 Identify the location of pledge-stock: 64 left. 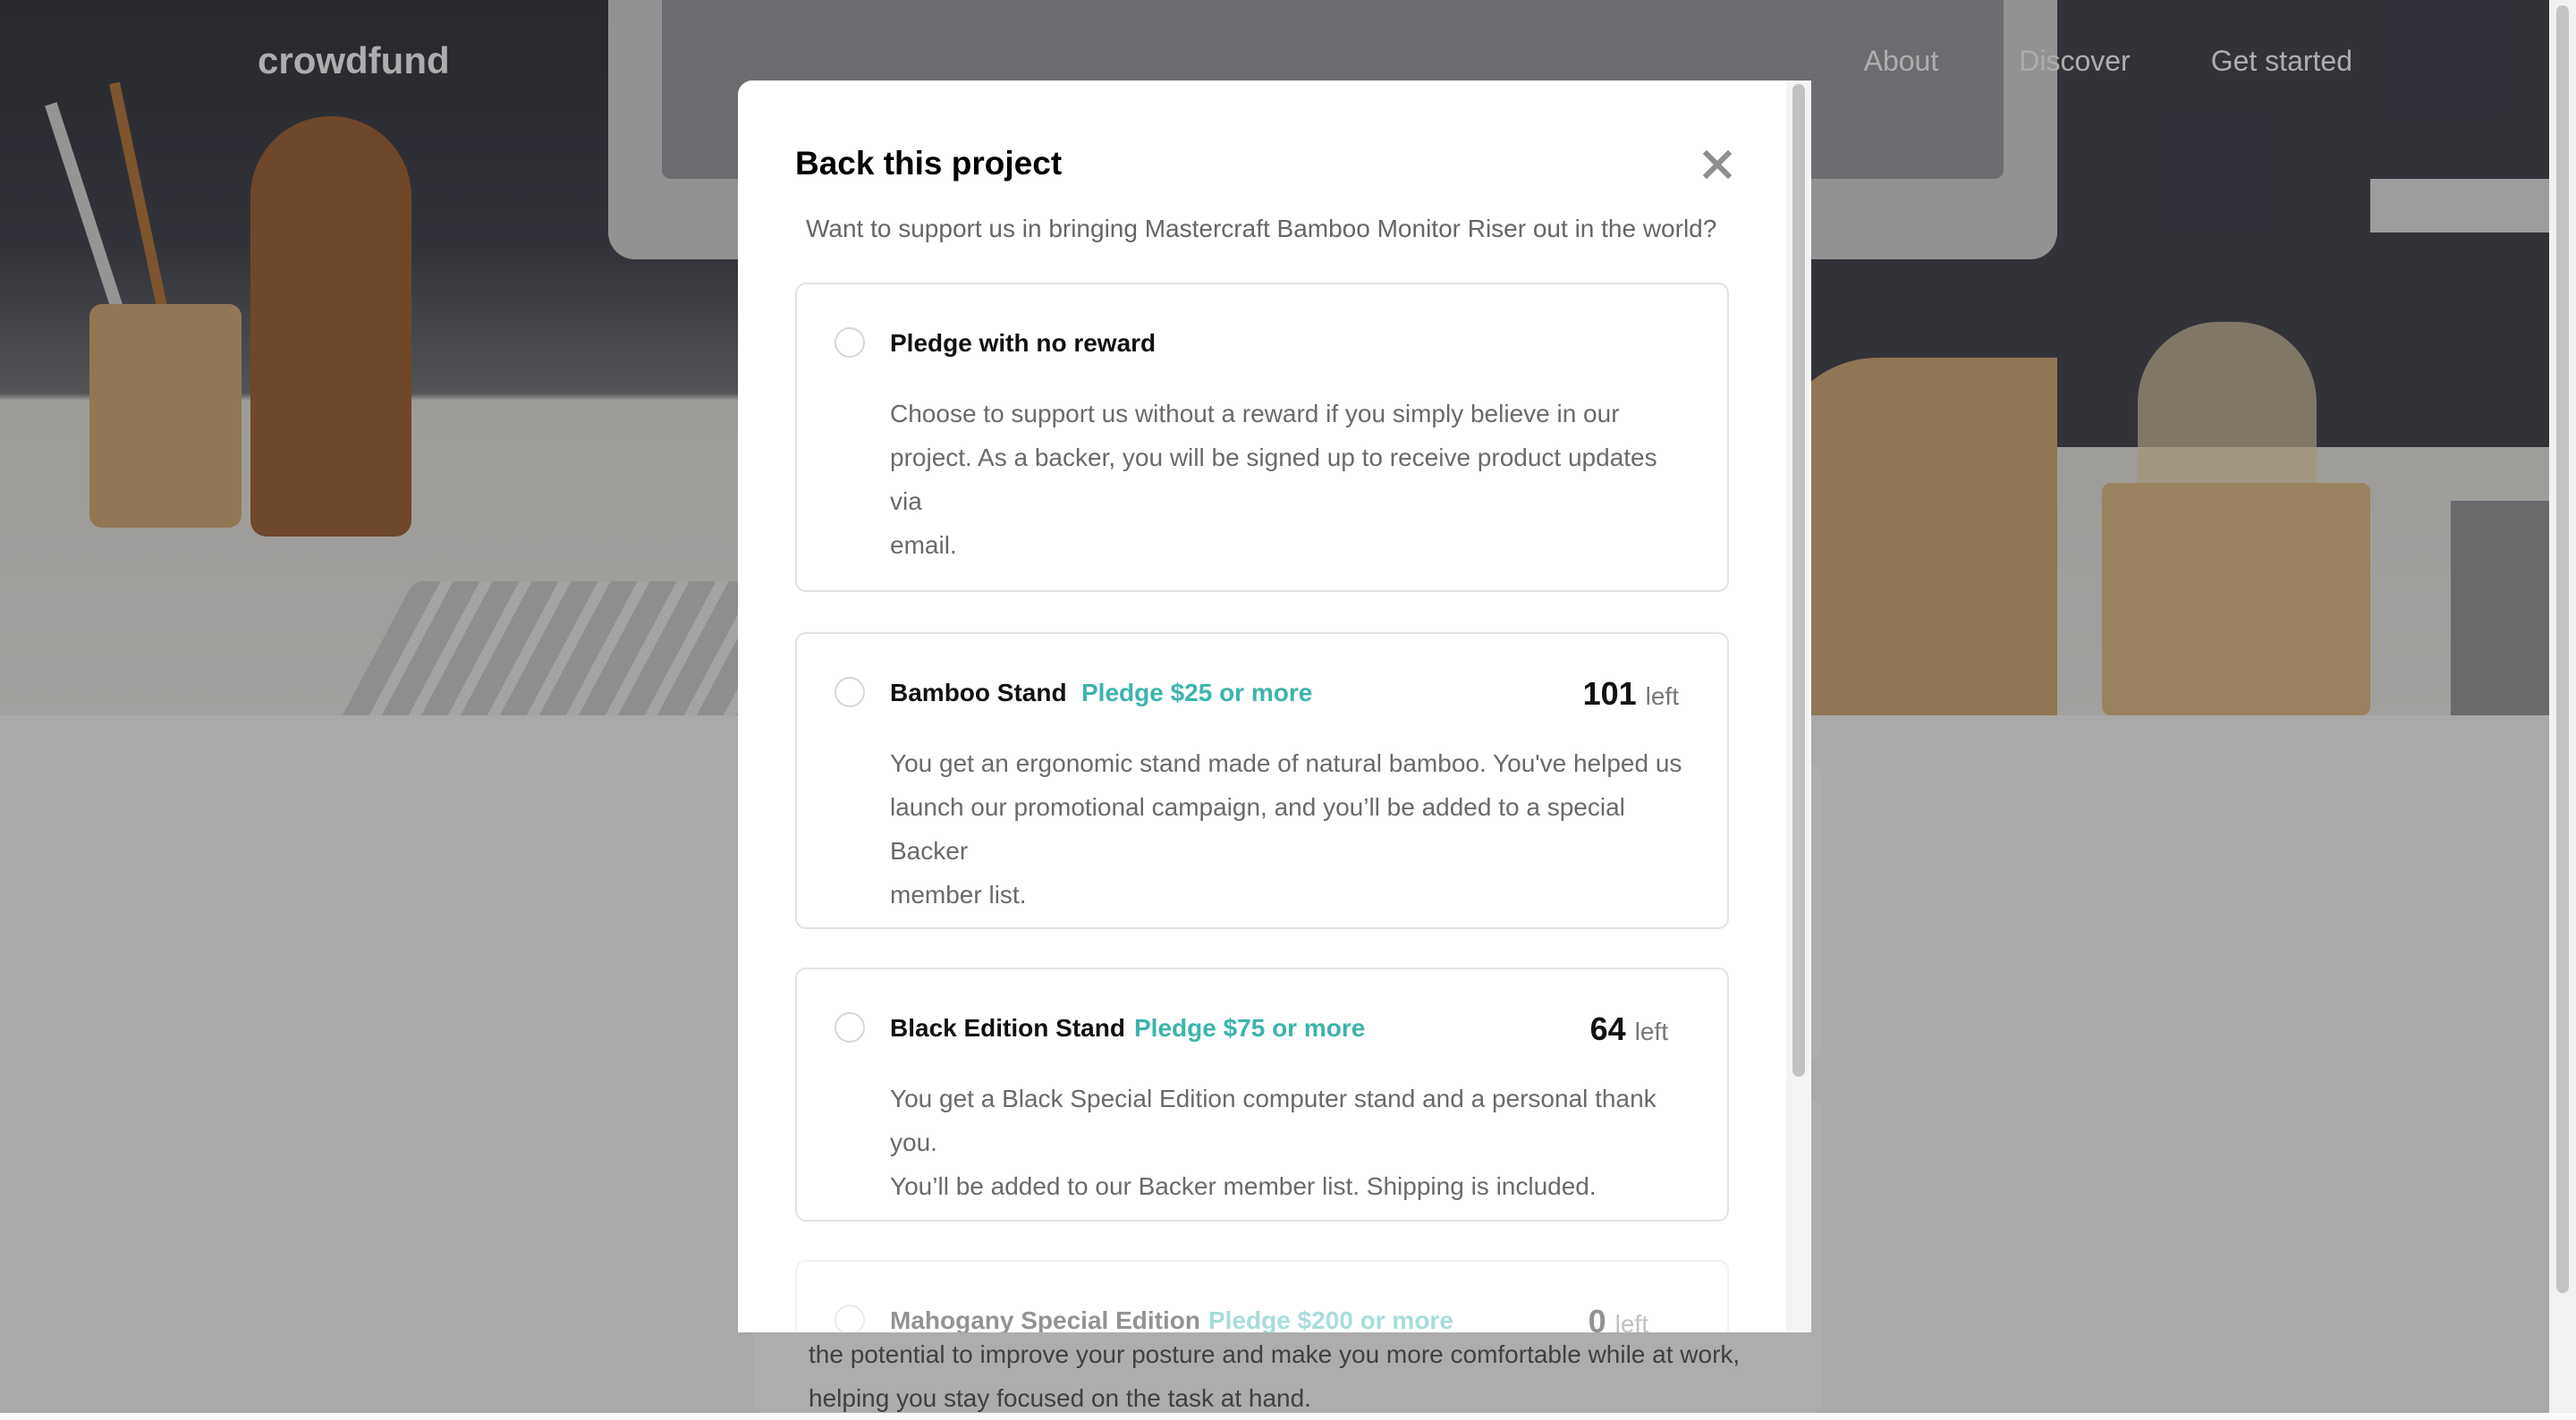
(1629, 1029).